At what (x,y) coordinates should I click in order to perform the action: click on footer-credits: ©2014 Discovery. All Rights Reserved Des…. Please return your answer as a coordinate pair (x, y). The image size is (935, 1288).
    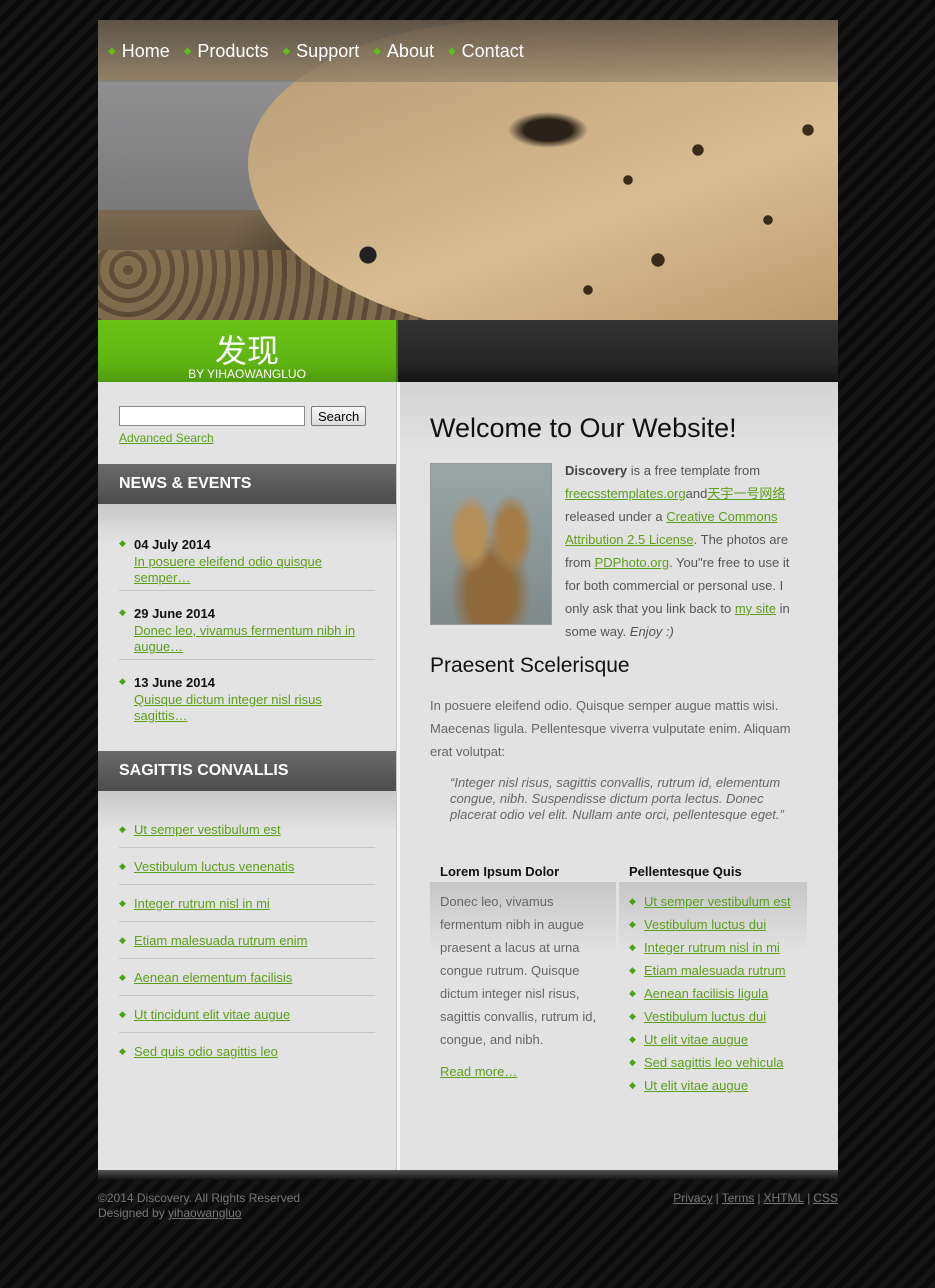
    Looking at the image, I should click on (199, 1206).